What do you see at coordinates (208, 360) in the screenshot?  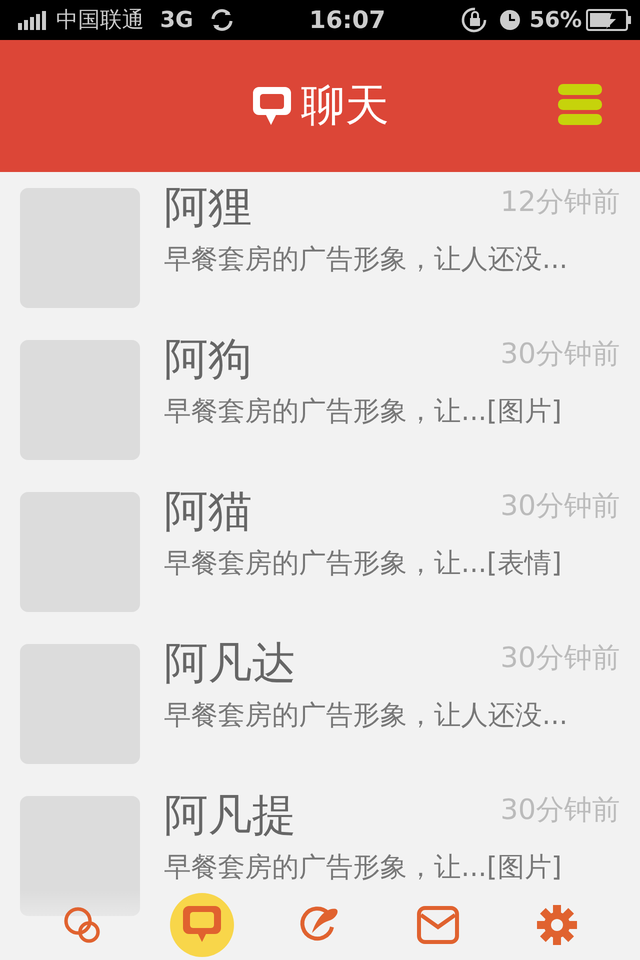 I see `contact-name: 阿狗` at bounding box center [208, 360].